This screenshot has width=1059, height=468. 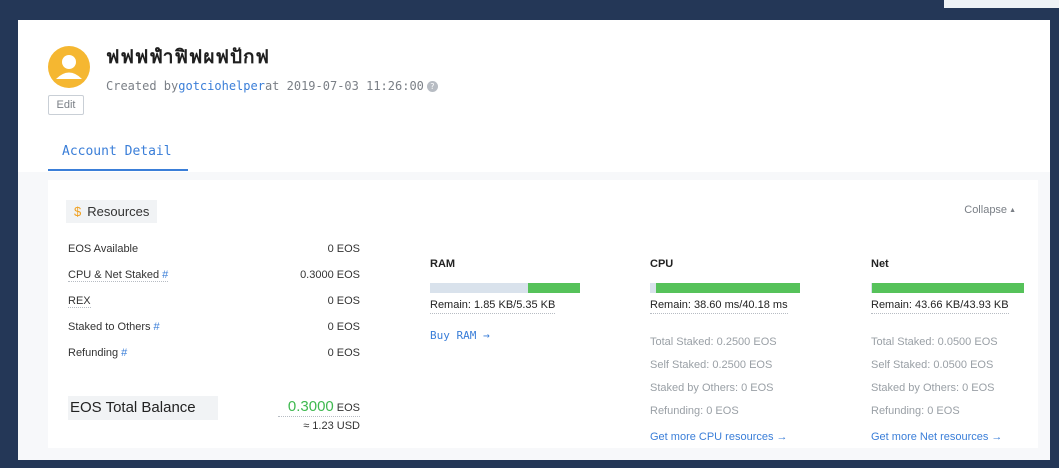 What do you see at coordinates (330, 275) in the screenshot?
I see `balance-value: 0.3000 EOS` at bounding box center [330, 275].